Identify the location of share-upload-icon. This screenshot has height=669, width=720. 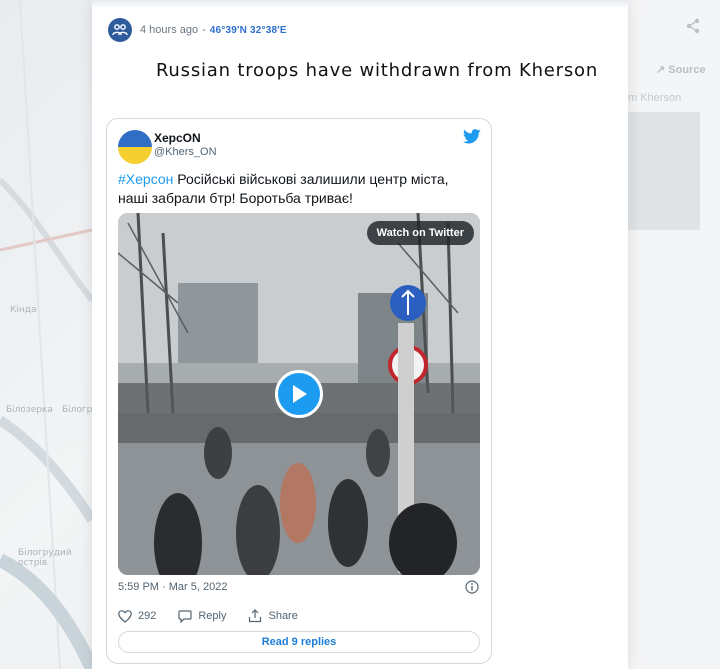
(255, 616).